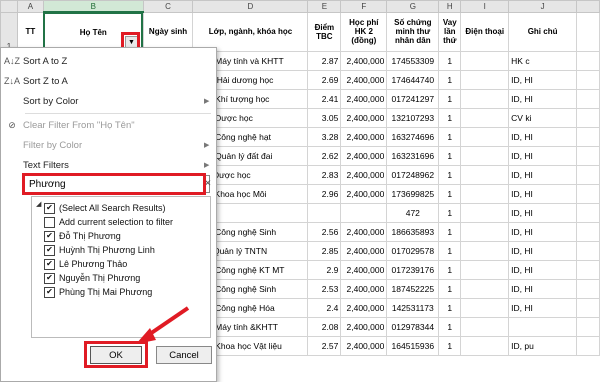 Image resolution: width=600 pixels, height=382 pixels. Describe the element at coordinates (450, 6) in the screenshot. I see `column-header-h: H` at that location.